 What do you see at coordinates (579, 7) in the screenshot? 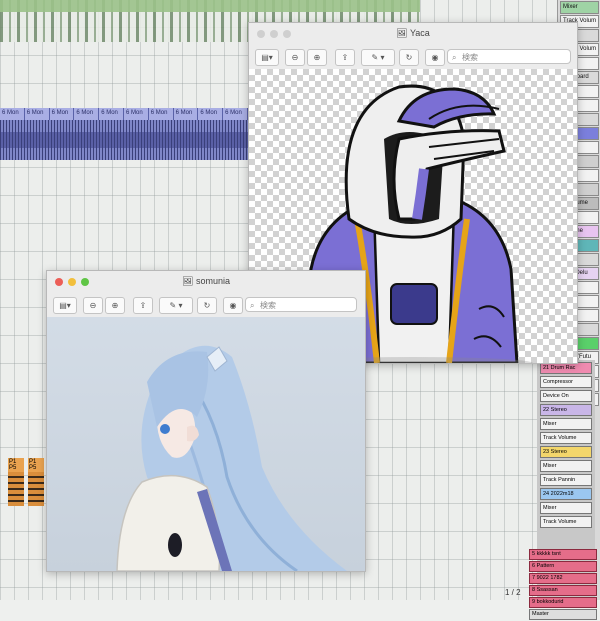
I see `track-header: Mixer` at bounding box center [579, 7].